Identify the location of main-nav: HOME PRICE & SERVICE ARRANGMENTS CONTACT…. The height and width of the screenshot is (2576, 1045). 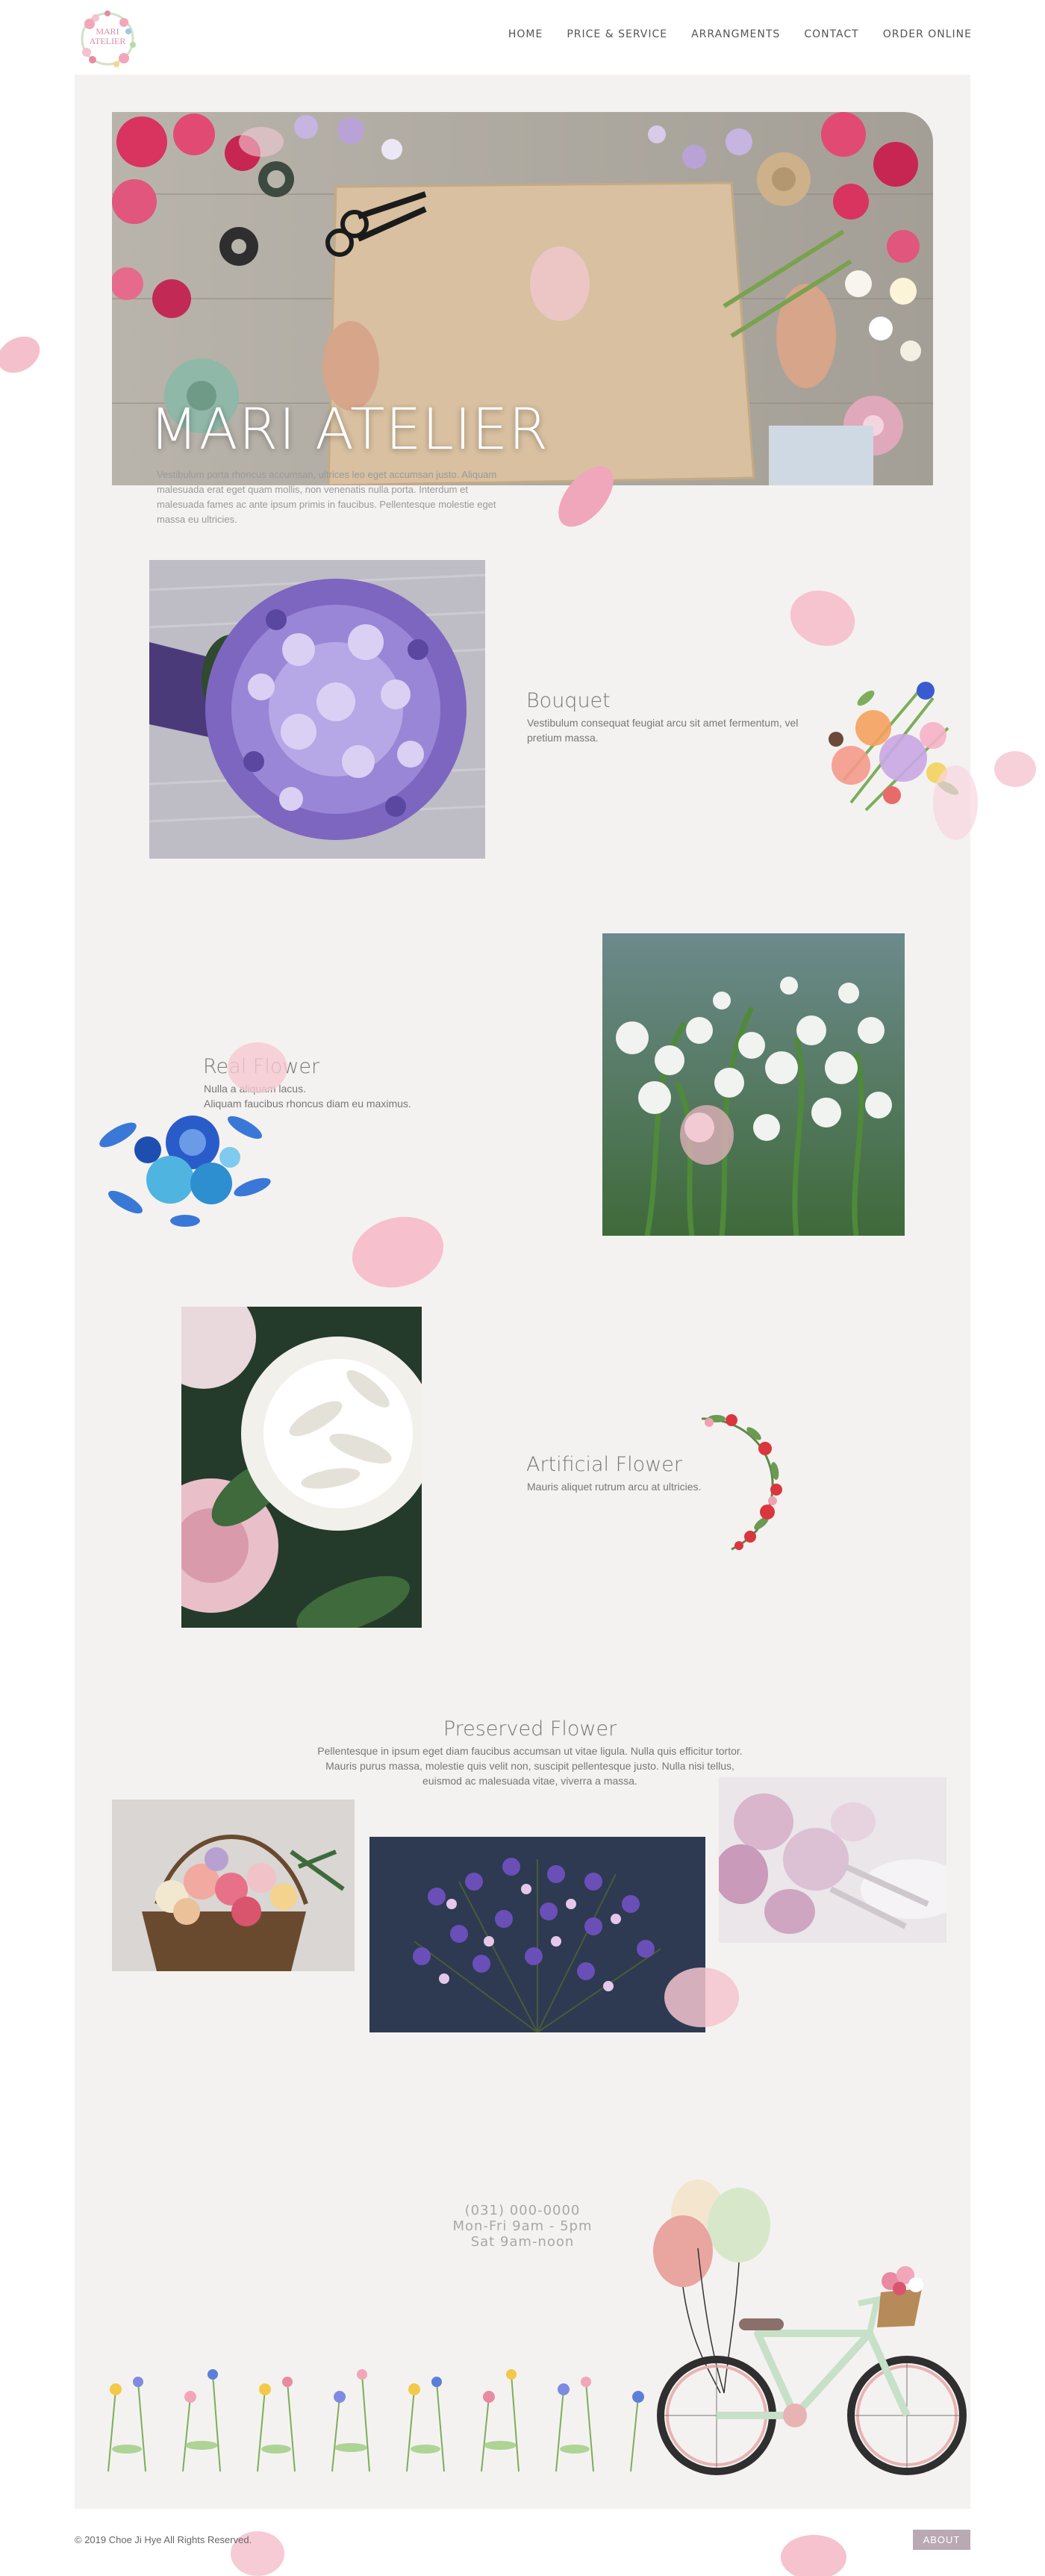
(740, 34).